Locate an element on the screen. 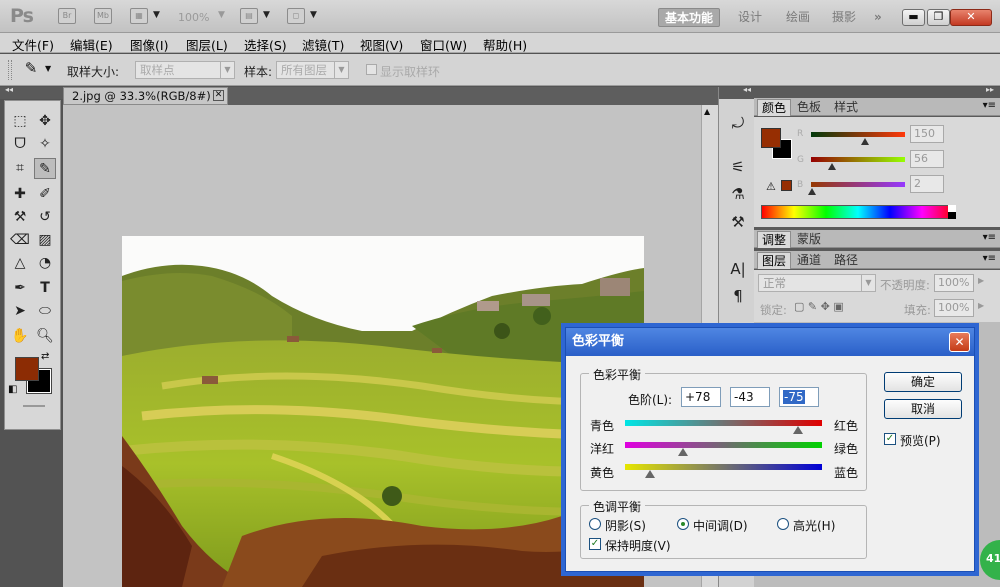 This screenshot has width=1000, height=587. marquee-tool-icon: ⬚ is located at coordinates (20, 121).